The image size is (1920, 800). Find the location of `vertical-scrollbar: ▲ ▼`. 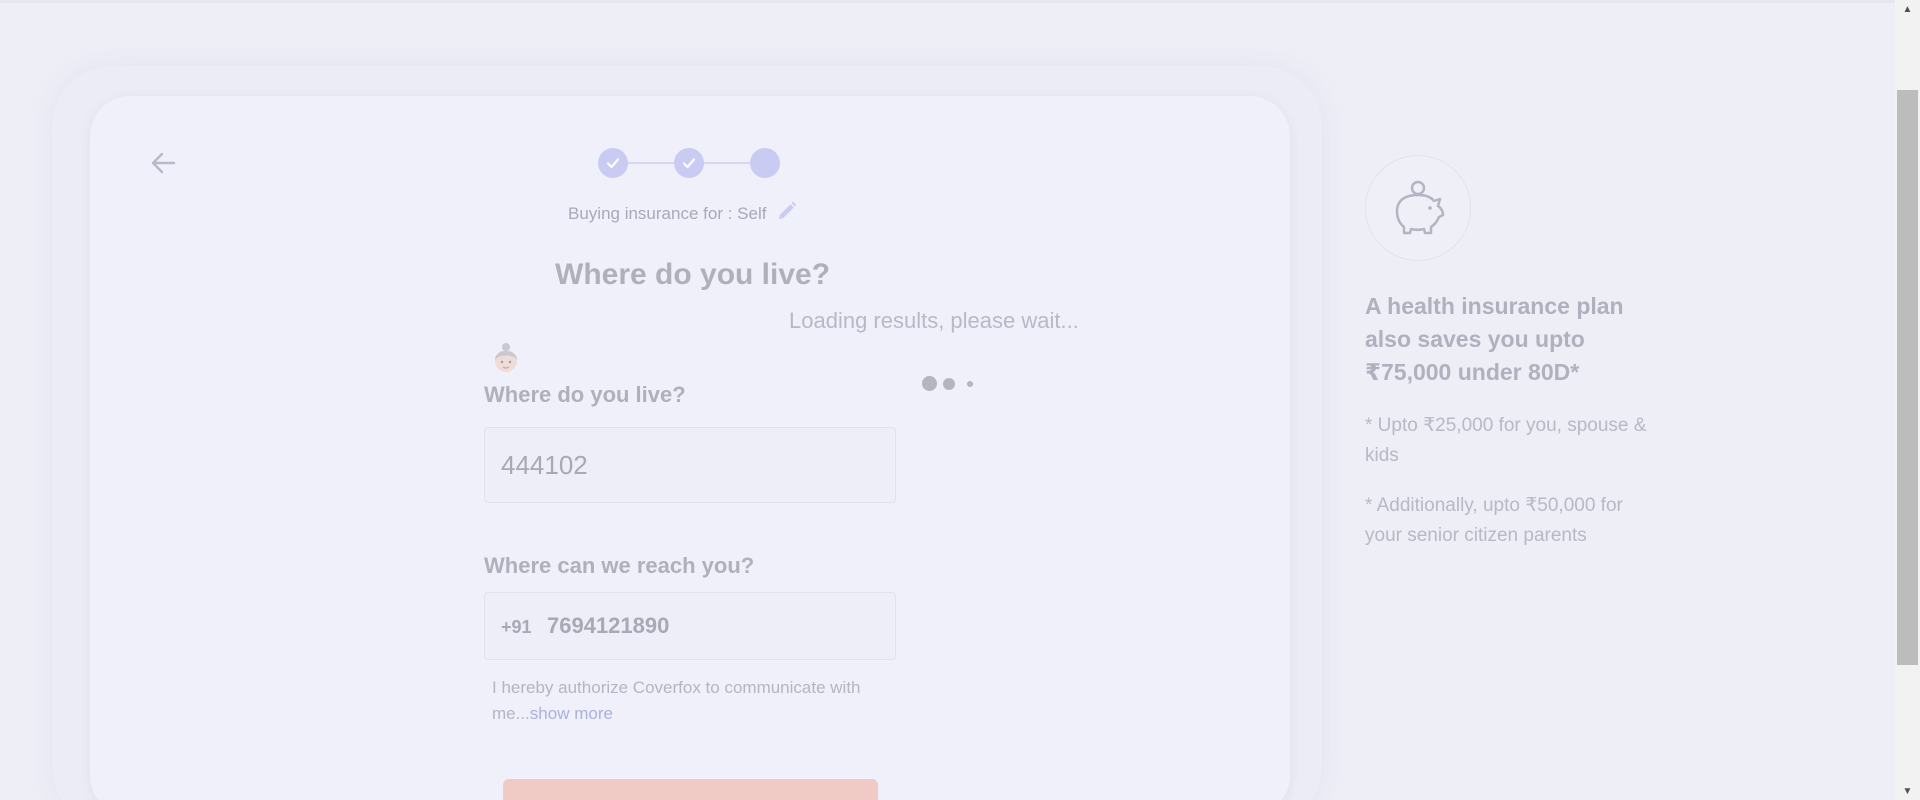

vertical-scrollbar: ▲ ▼ is located at coordinates (1907, 400).